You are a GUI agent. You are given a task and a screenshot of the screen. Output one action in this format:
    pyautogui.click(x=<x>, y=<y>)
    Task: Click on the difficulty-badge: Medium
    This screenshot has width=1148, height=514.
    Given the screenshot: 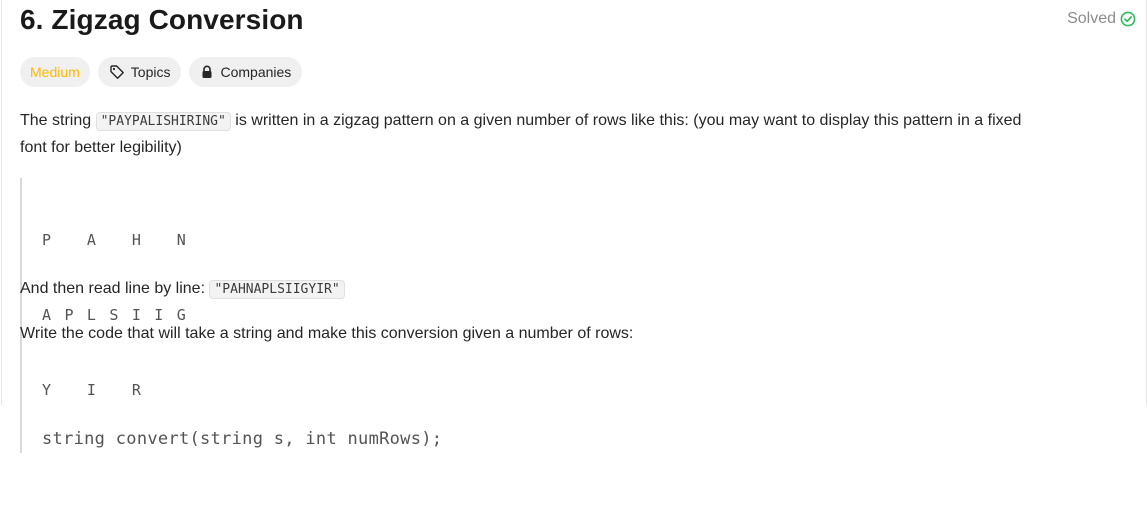 What is the action you would take?
    pyautogui.click(x=55, y=72)
    